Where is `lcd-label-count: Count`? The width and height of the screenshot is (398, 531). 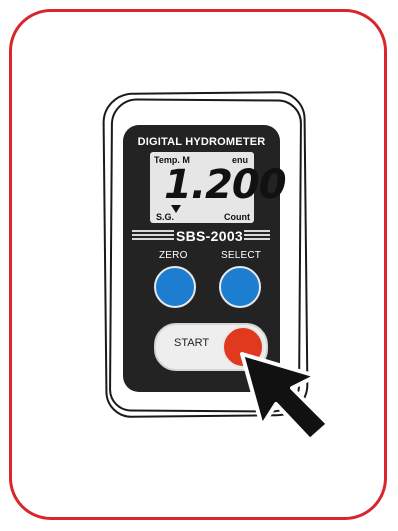
lcd-label-count: Count is located at coordinates (237, 217).